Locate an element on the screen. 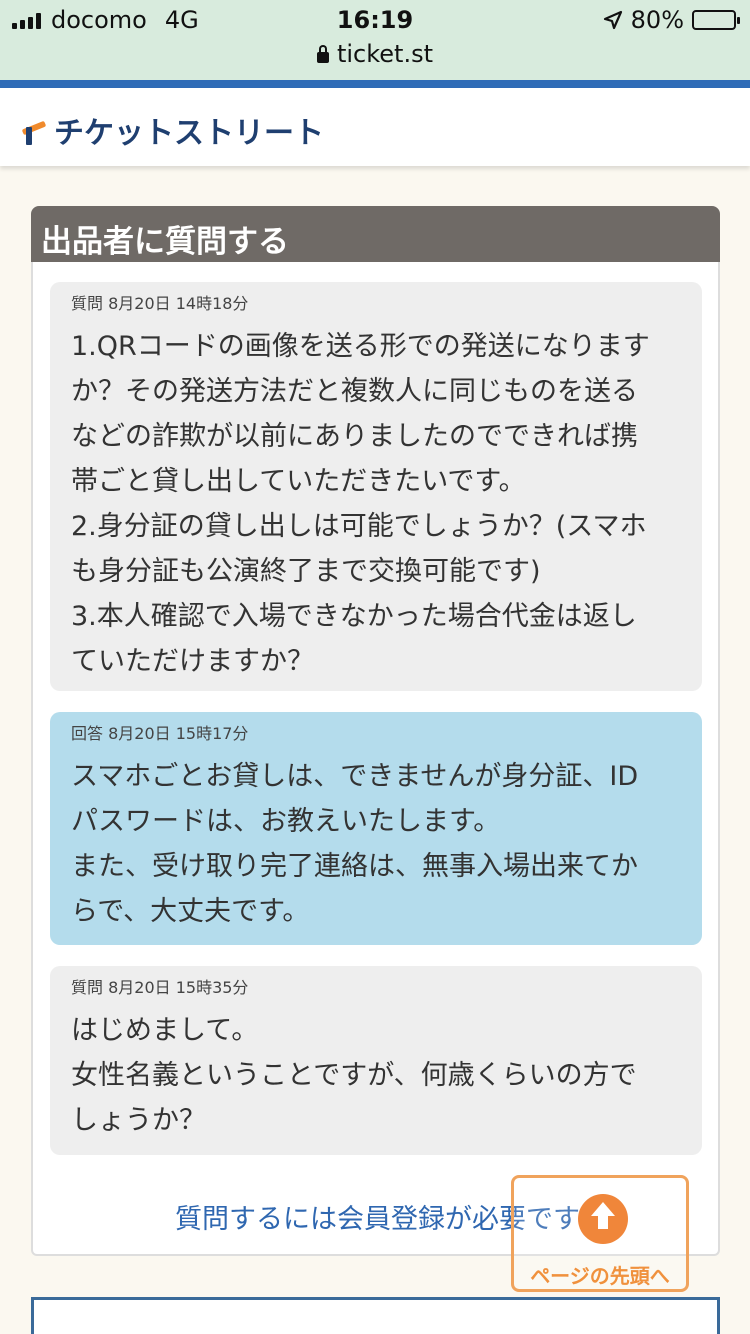  url-text: ticket.st is located at coordinates (385, 54).